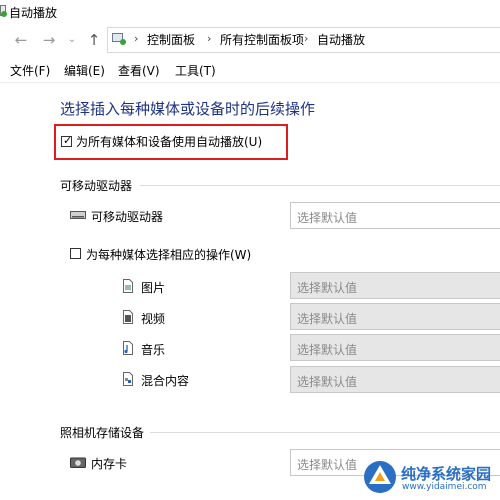 The width and height of the screenshot is (500, 500). Describe the element at coordinates (395, 316) in the screenshot. I see `video-default-select: 选择默认值` at that location.